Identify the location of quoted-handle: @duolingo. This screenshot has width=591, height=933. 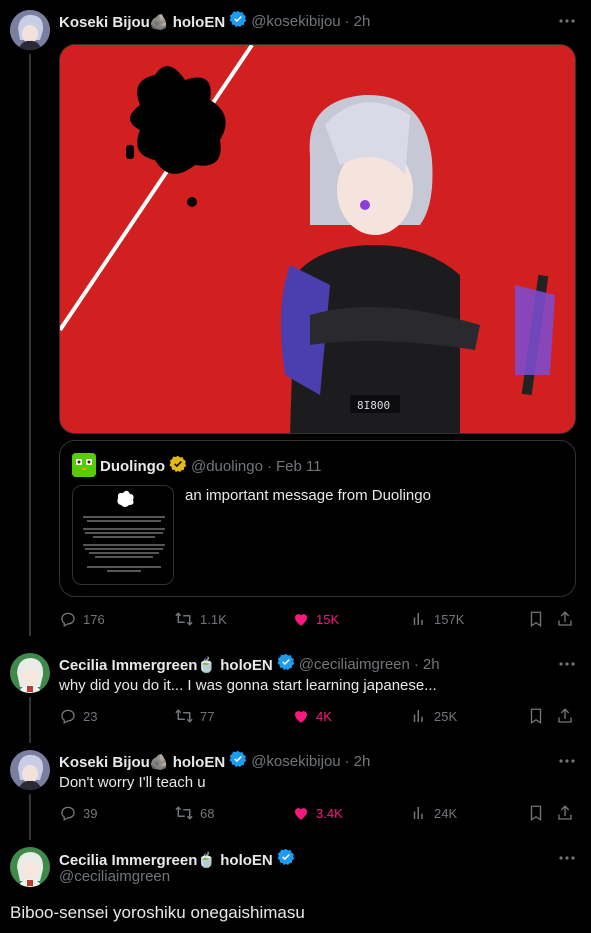
(227, 466).